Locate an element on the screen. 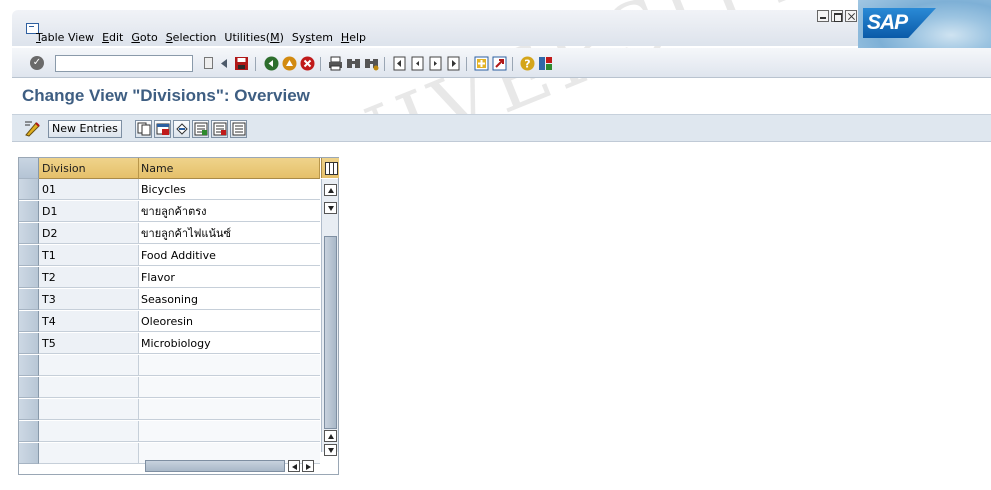 The height and width of the screenshot is (490, 991). horizontal-scrollbar is located at coordinates (233, 466).